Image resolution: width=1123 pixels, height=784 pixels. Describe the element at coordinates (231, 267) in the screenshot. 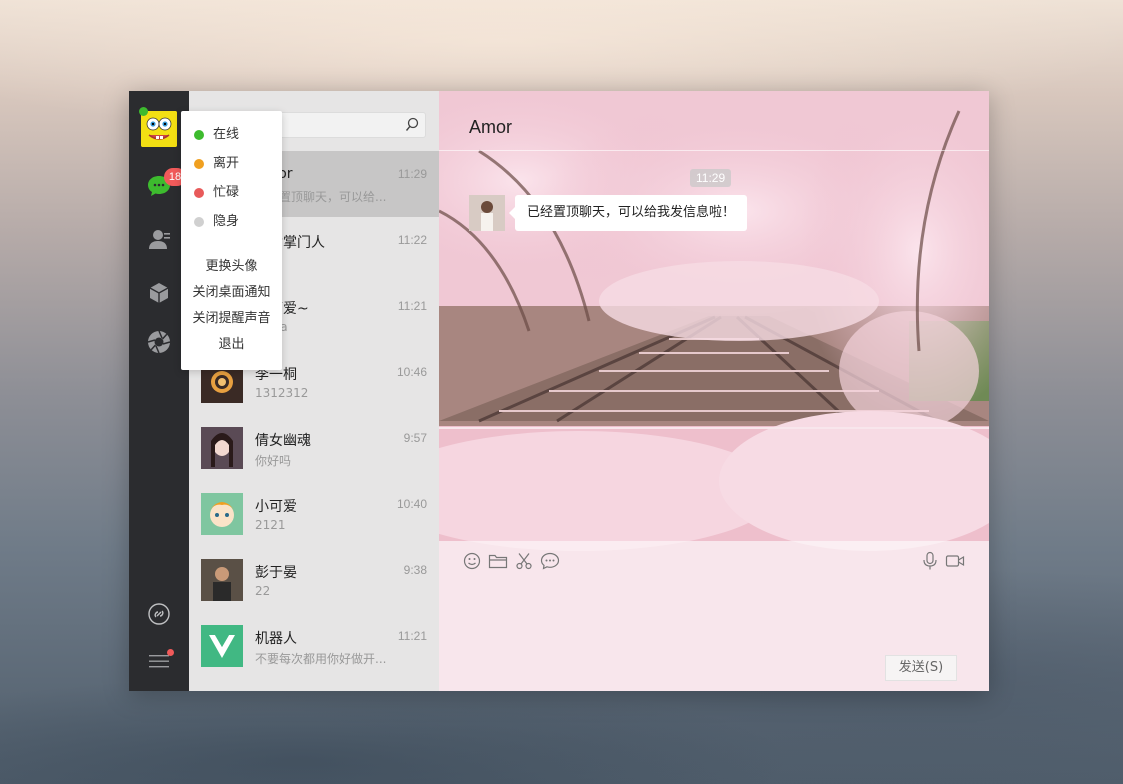

I see `change-avatar-item: 更换头像` at that location.